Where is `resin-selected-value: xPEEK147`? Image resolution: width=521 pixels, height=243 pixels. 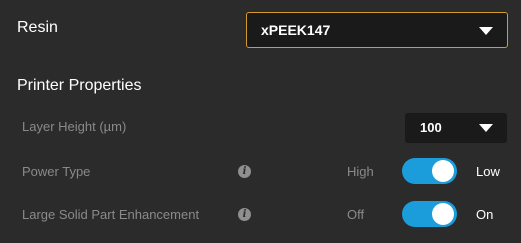 resin-selected-value: xPEEK147 is located at coordinates (296, 30).